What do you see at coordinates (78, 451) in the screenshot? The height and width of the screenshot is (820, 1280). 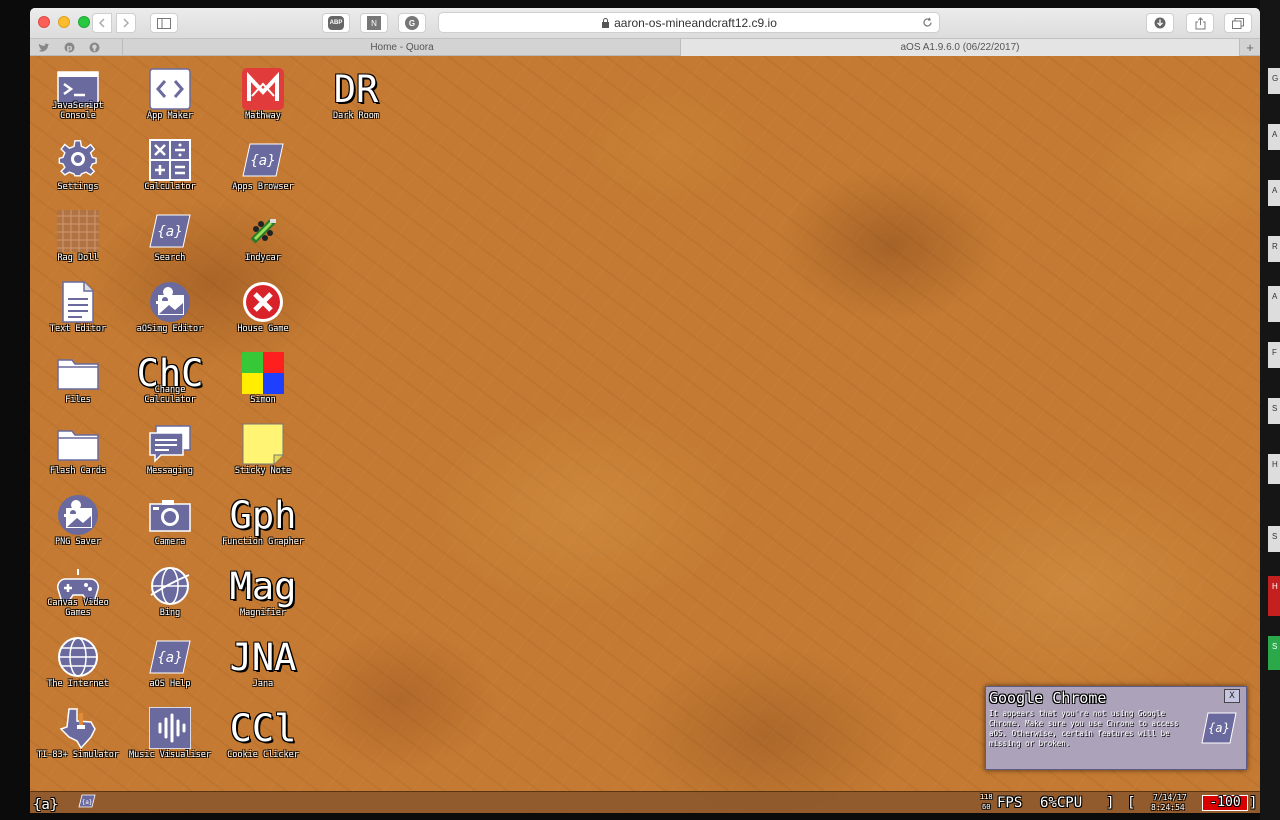 I see `desktop-icon-flash-cards: Flash Cards` at bounding box center [78, 451].